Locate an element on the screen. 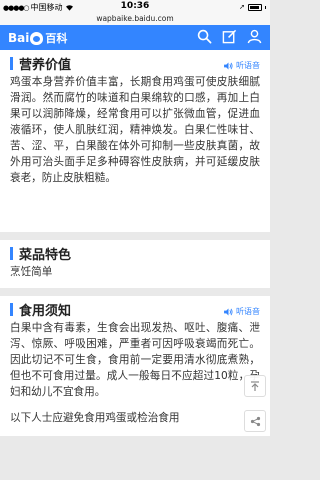 The height and width of the screenshot is (480, 320). paw-icon is located at coordinates (37, 38).